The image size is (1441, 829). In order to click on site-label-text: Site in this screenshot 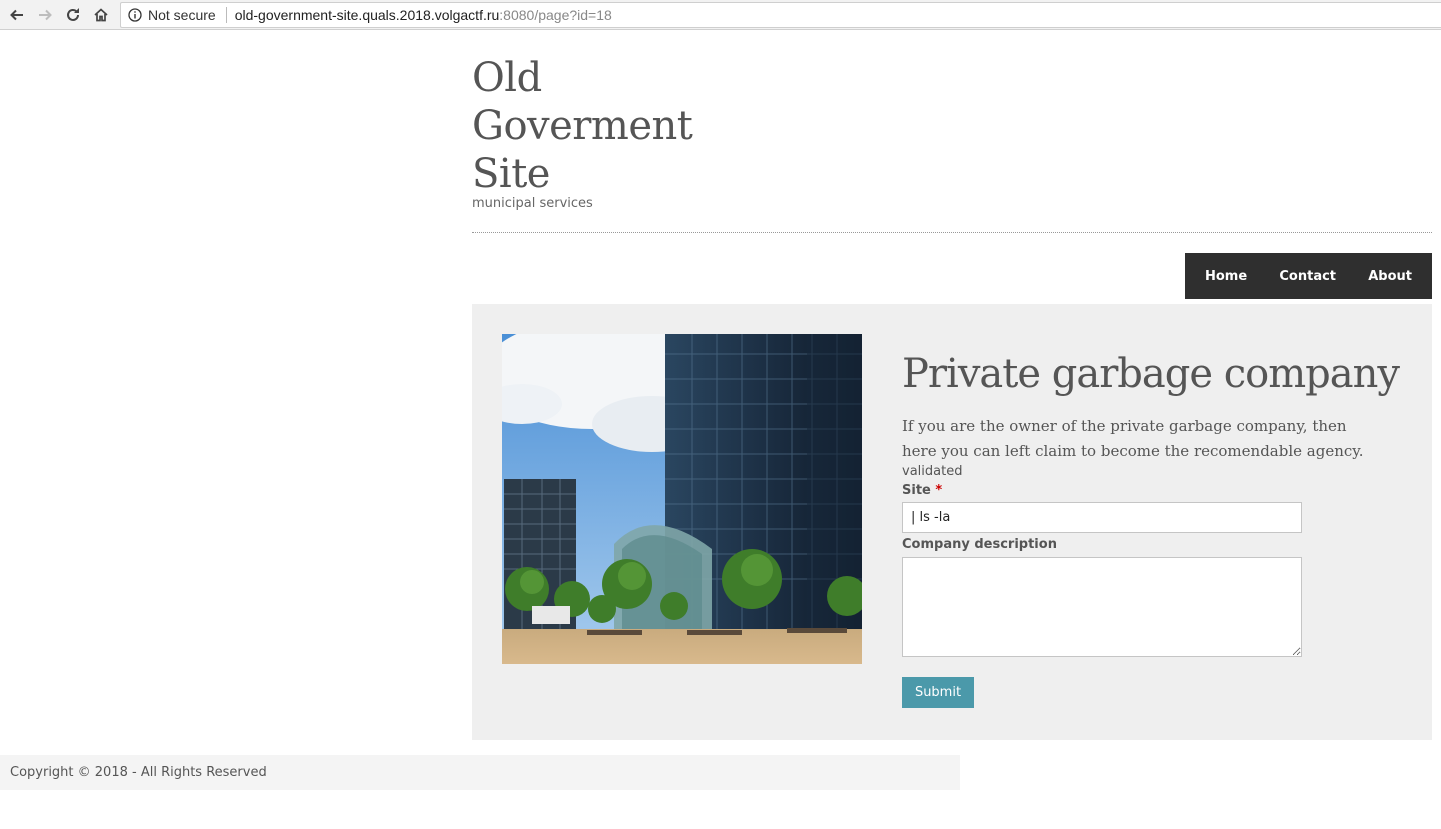, I will do `click(916, 490)`.